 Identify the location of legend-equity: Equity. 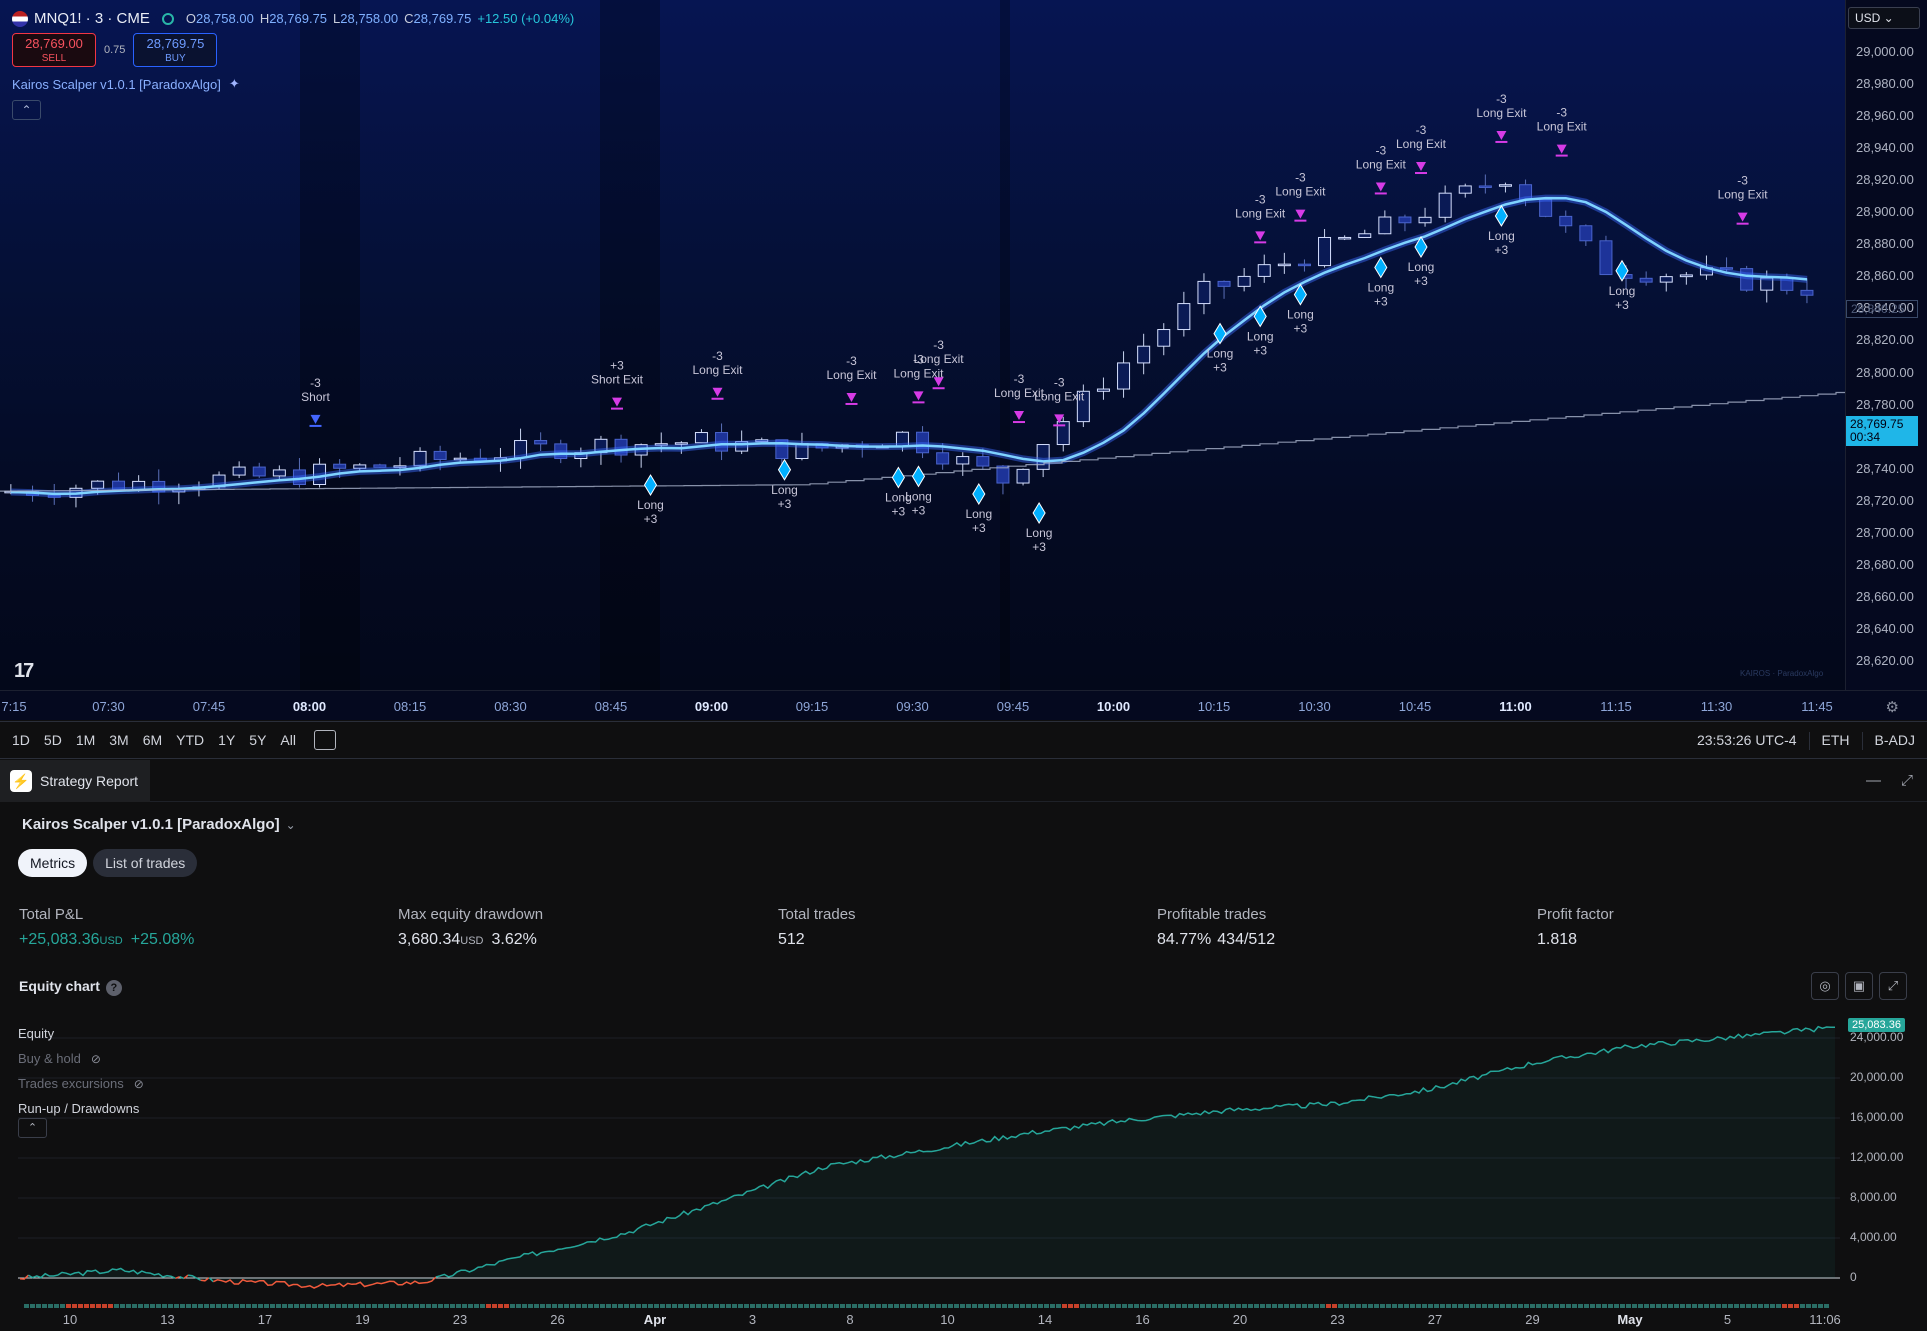
(36, 1033).